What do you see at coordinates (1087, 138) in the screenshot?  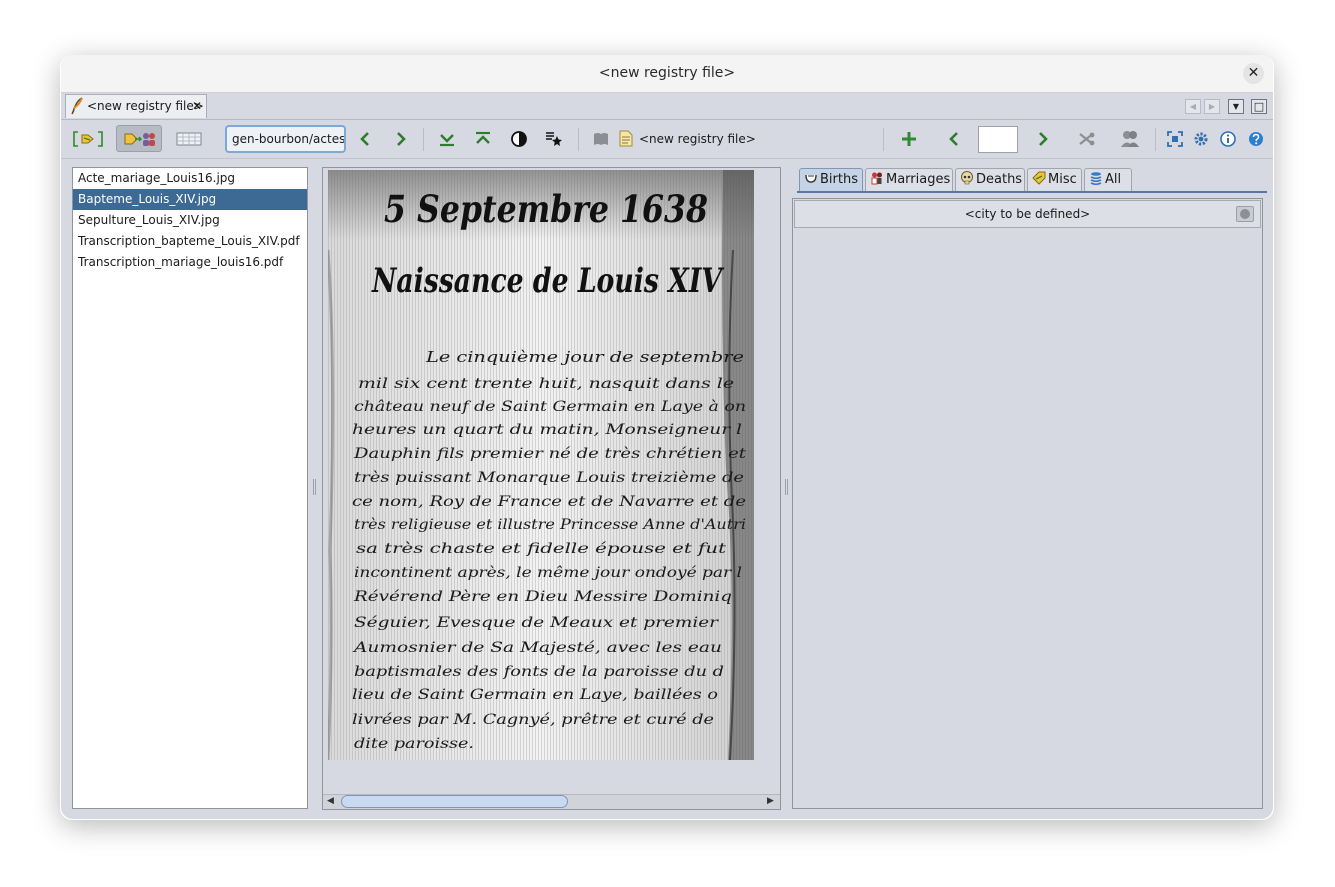 I see `delete-record-button` at bounding box center [1087, 138].